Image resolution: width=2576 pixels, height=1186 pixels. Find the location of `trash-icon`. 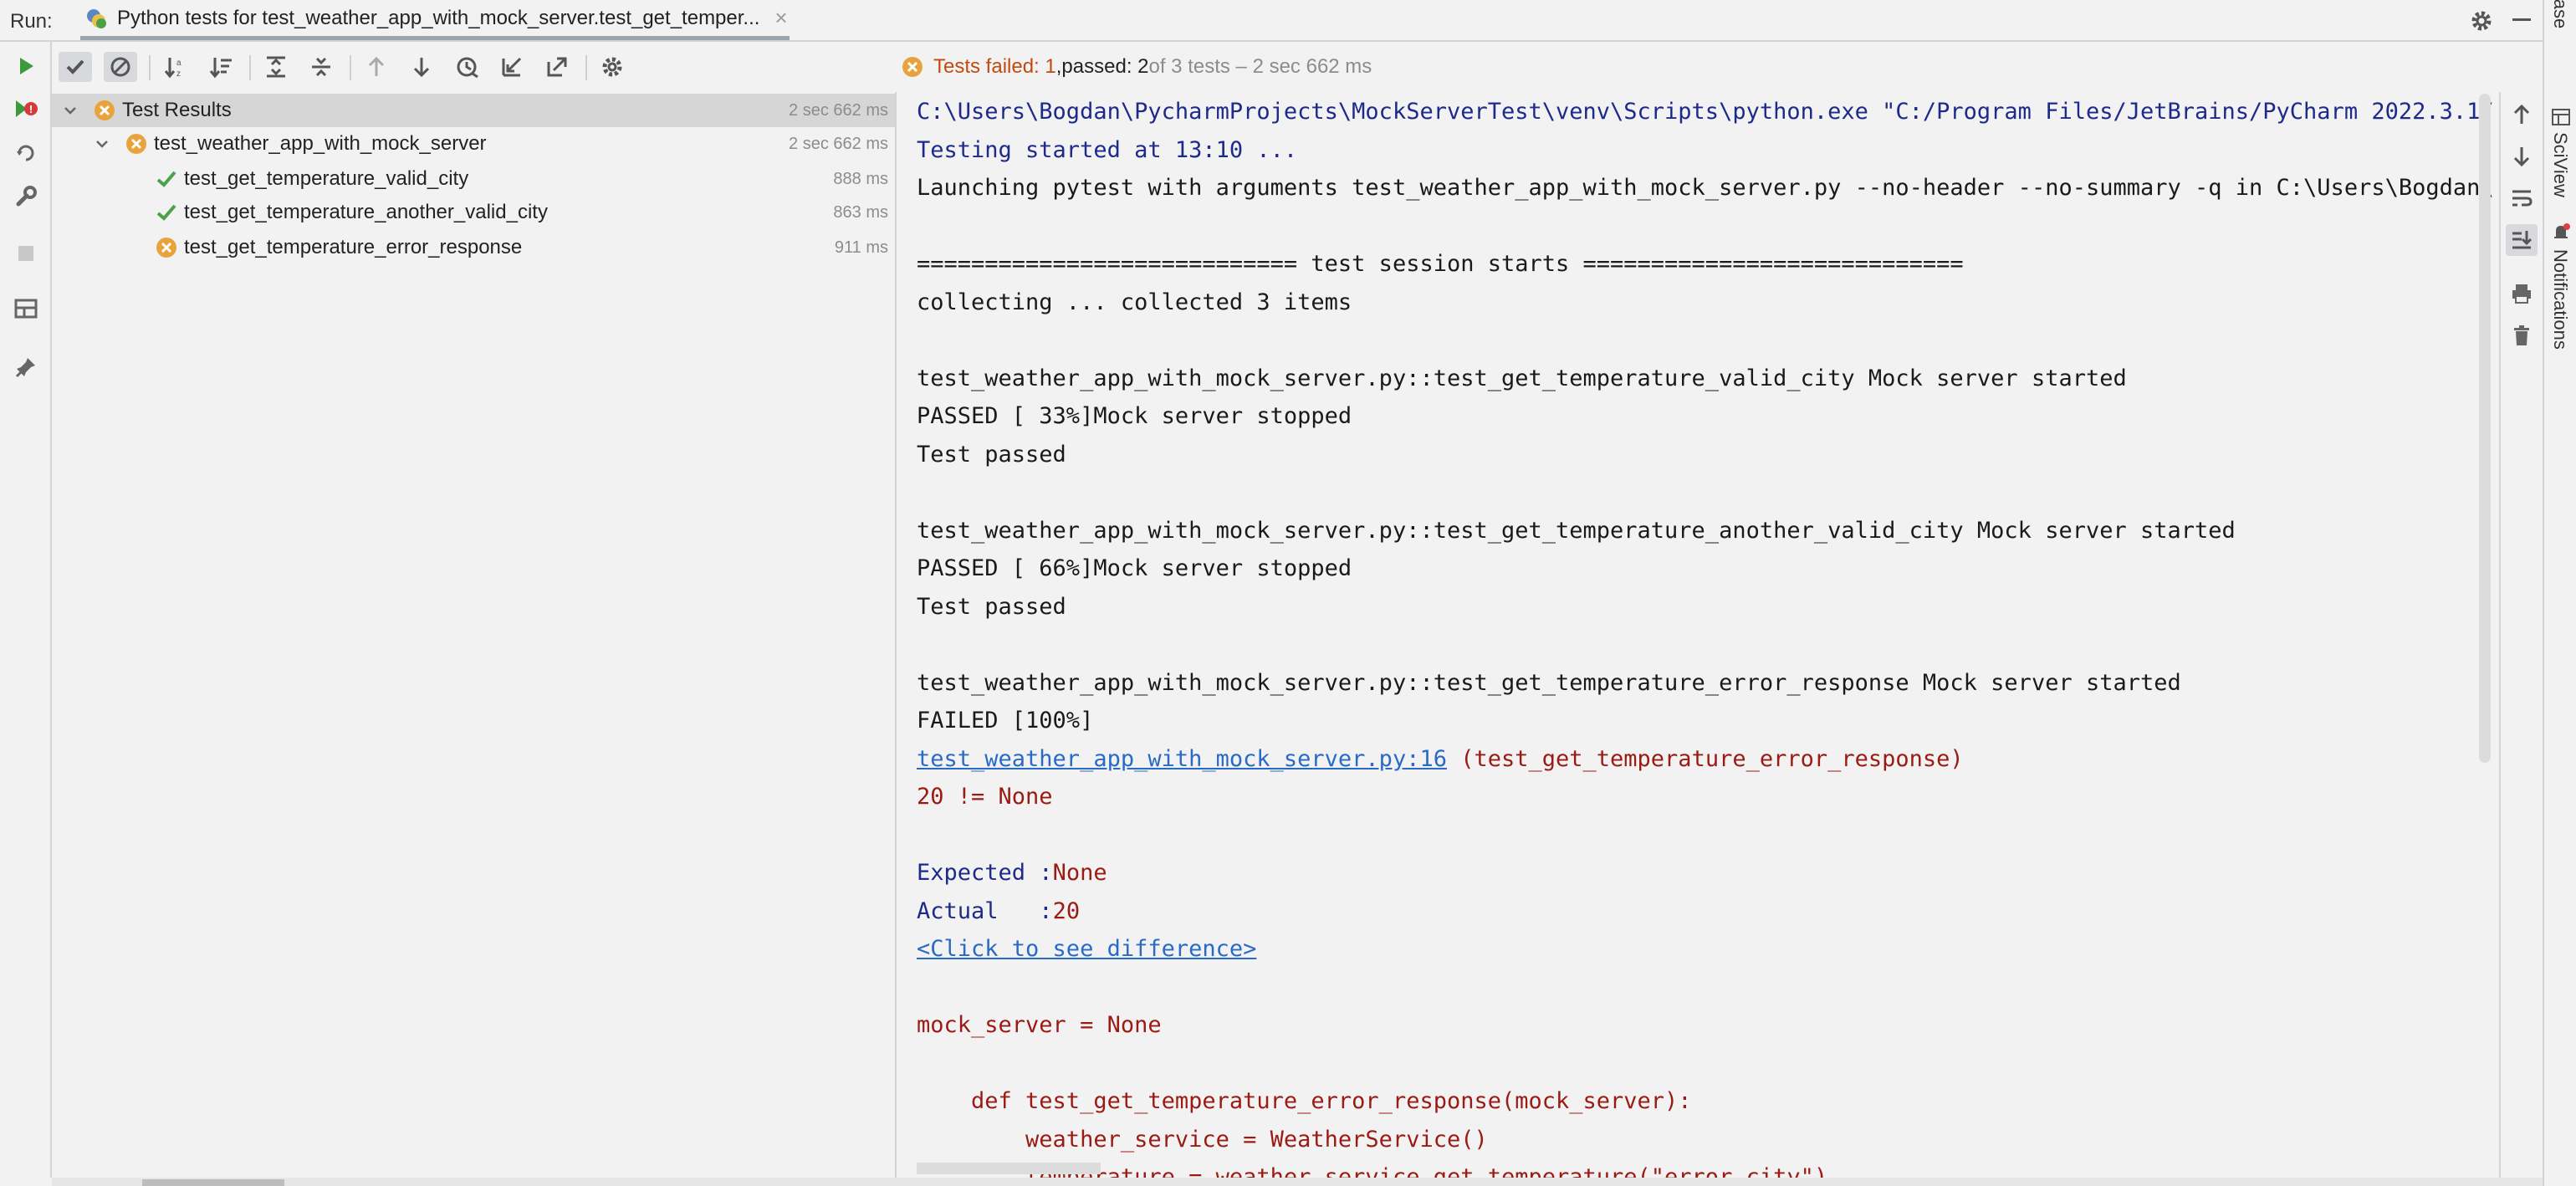

trash-icon is located at coordinates (2521, 335).